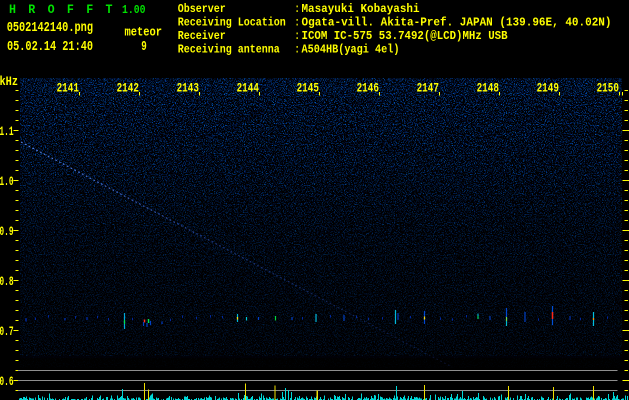  I want to click on svg-text: 0.6, so click(7, 381).